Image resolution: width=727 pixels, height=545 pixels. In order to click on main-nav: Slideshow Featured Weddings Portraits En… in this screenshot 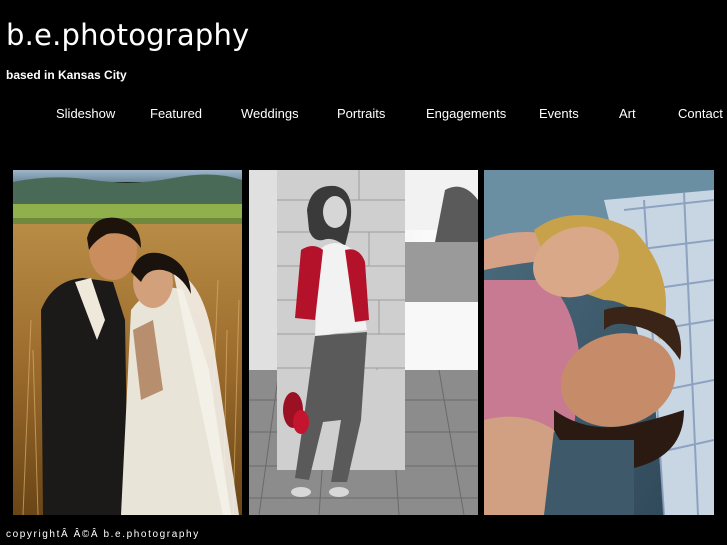, I will do `click(363, 115)`.